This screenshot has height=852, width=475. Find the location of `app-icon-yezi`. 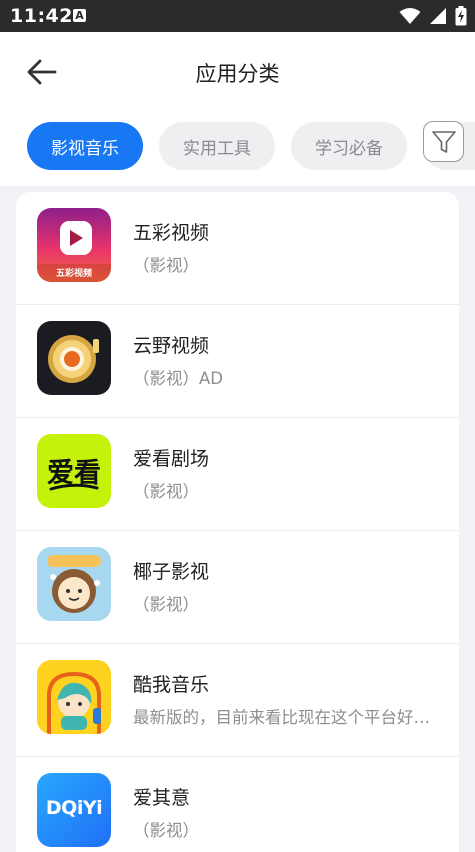

app-icon-yezi is located at coordinates (74, 584).